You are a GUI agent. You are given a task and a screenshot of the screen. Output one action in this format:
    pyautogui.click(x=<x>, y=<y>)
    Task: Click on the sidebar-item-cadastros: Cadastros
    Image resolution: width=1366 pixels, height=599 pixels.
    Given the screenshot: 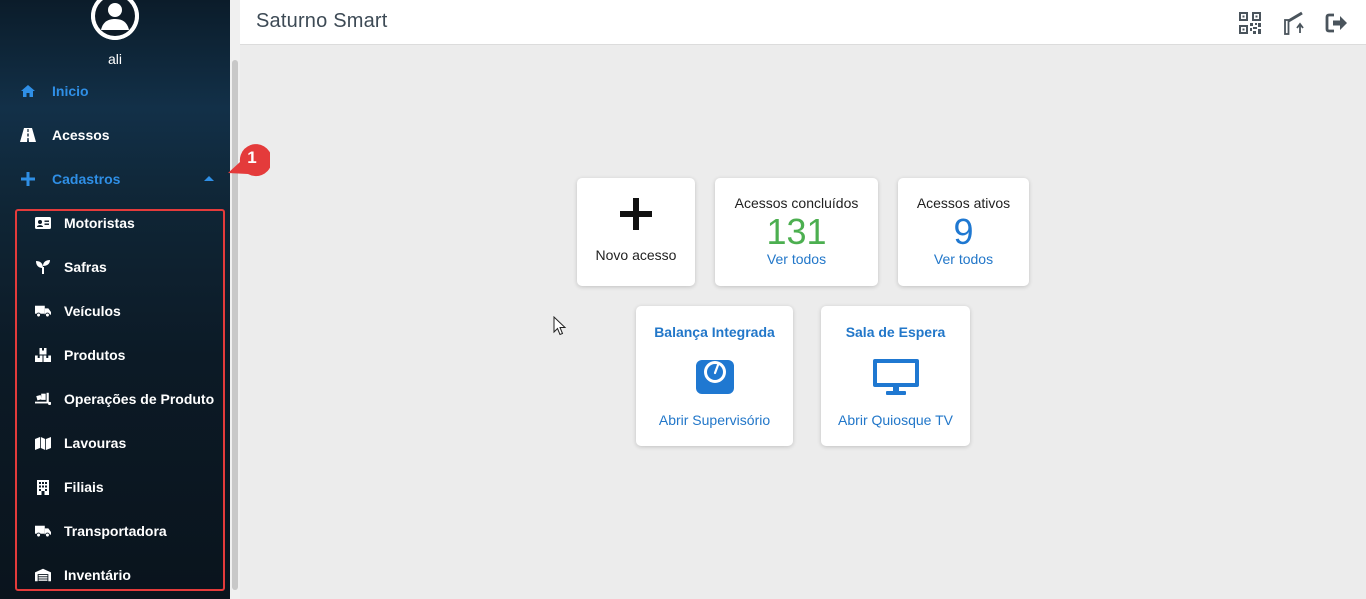 What is the action you would take?
    pyautogui.click(x=115, y=179)
    